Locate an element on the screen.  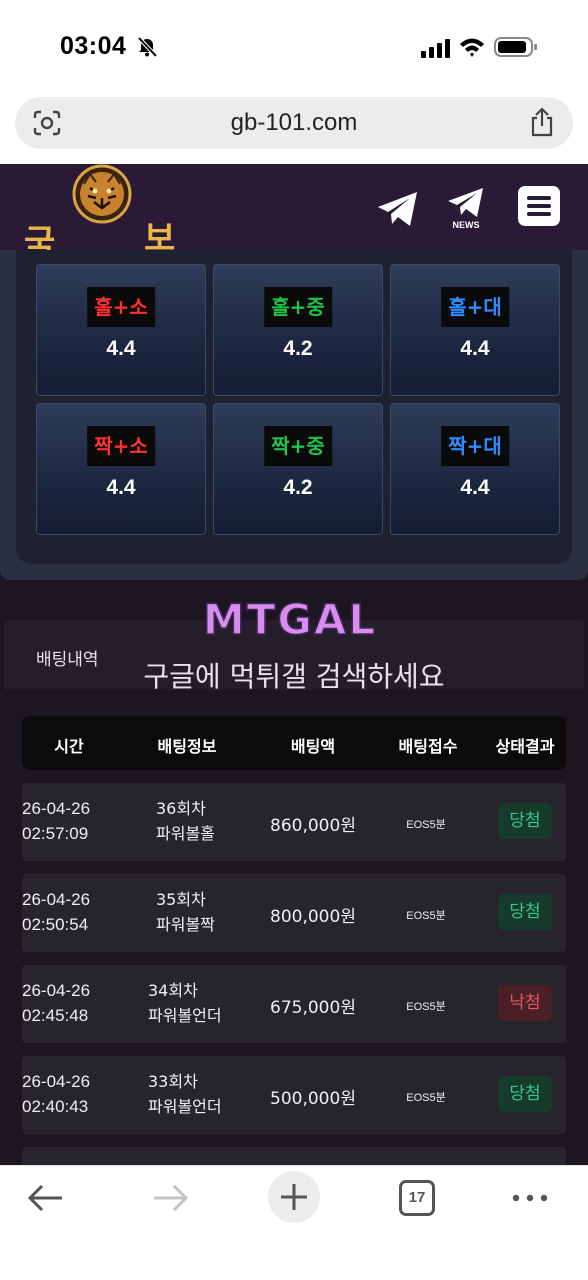
row-amount: 800,000원 is located at coordinates (313, 917).